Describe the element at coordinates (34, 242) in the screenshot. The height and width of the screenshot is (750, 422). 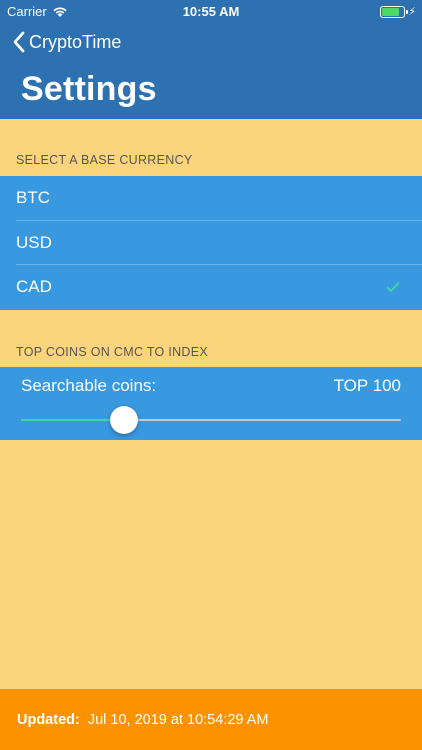
I see `currency-label: USD` at that location.